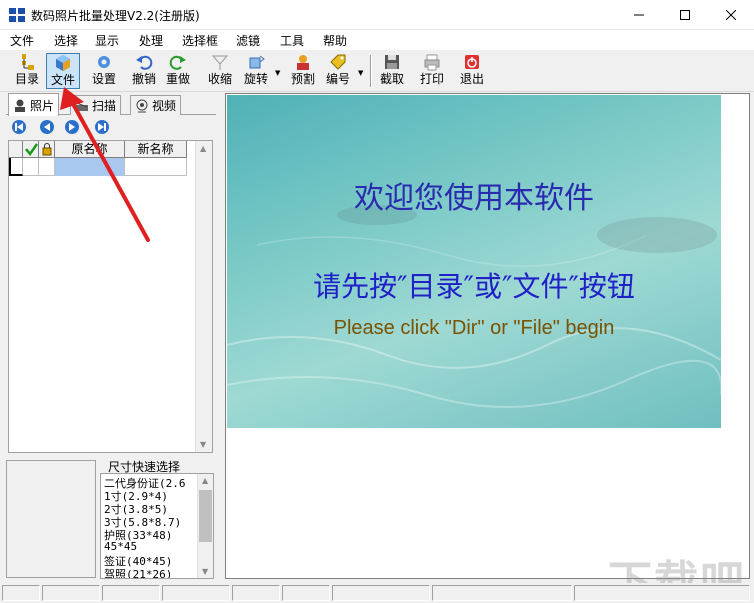 The image size is (754, 603). I want to click on row-indicator, so click(16, 167).